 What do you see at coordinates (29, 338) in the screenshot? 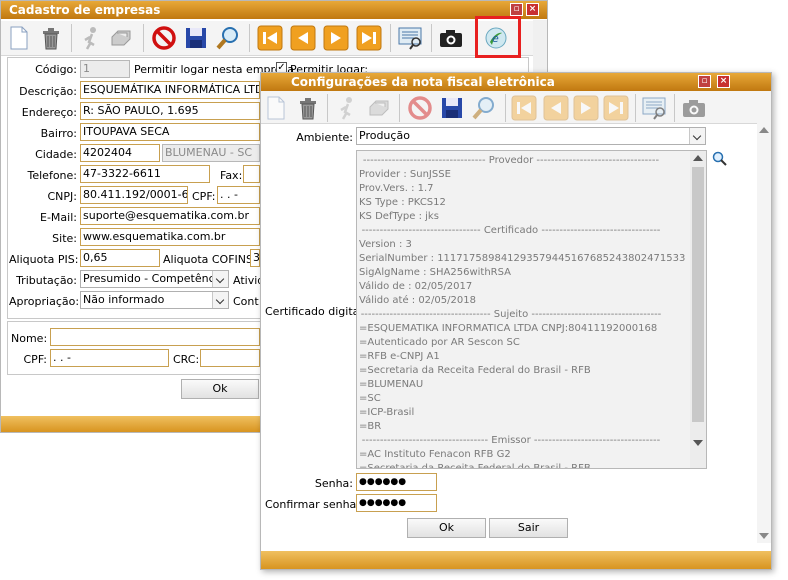
I see `nome-label: Nome:` at bounding box center [29, 338].